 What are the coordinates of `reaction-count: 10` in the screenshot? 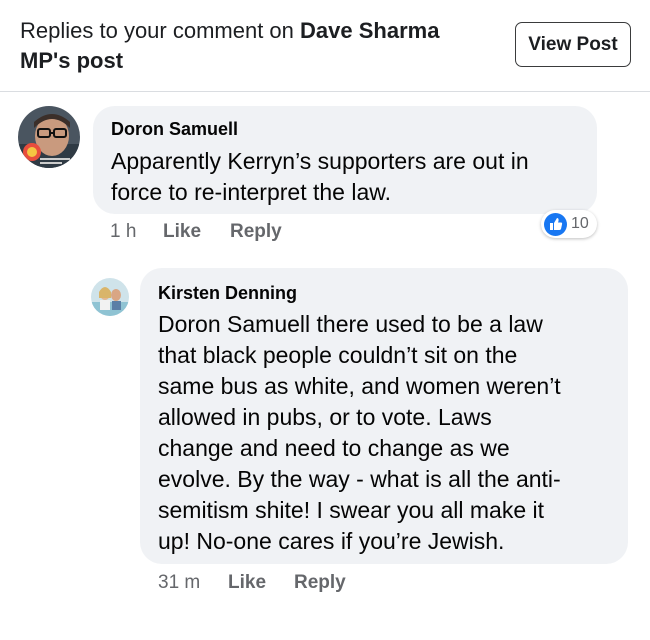 It's located at (580, 223).